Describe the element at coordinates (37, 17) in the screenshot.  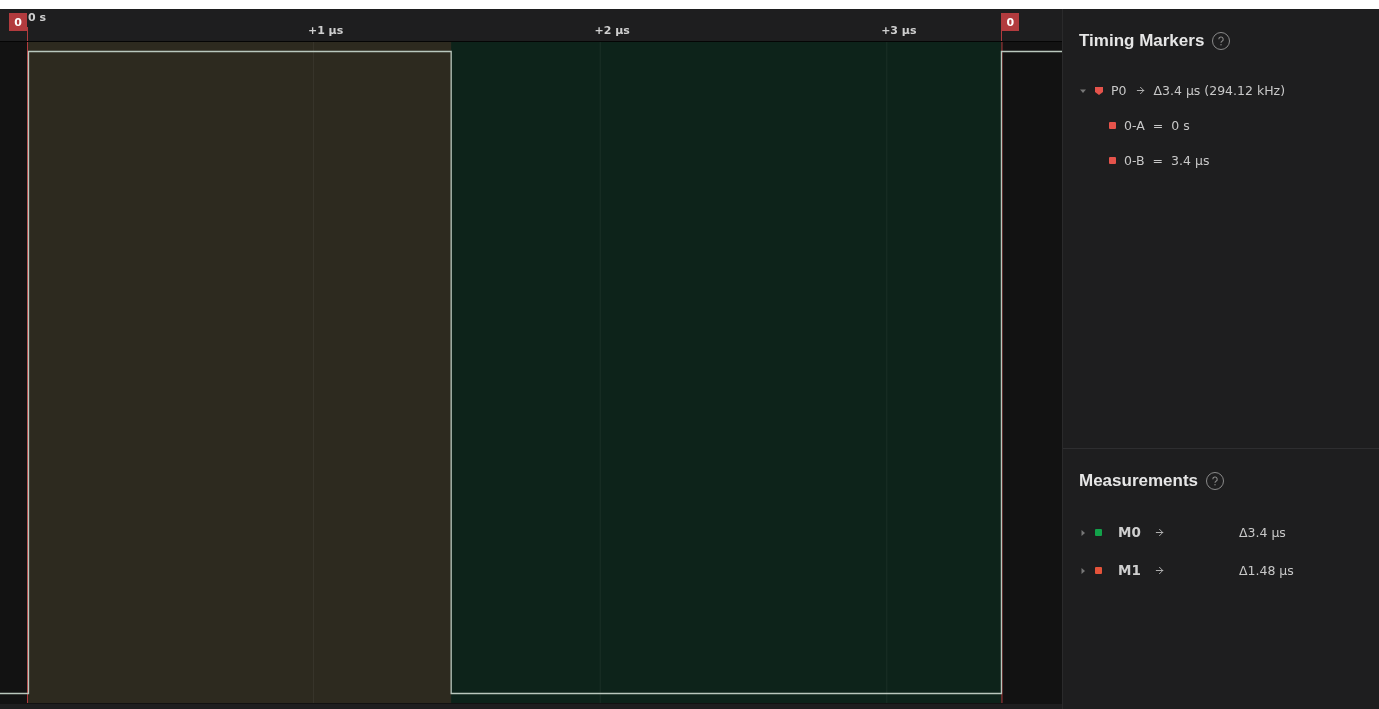
I see `tick-label: 0 s` at that location.